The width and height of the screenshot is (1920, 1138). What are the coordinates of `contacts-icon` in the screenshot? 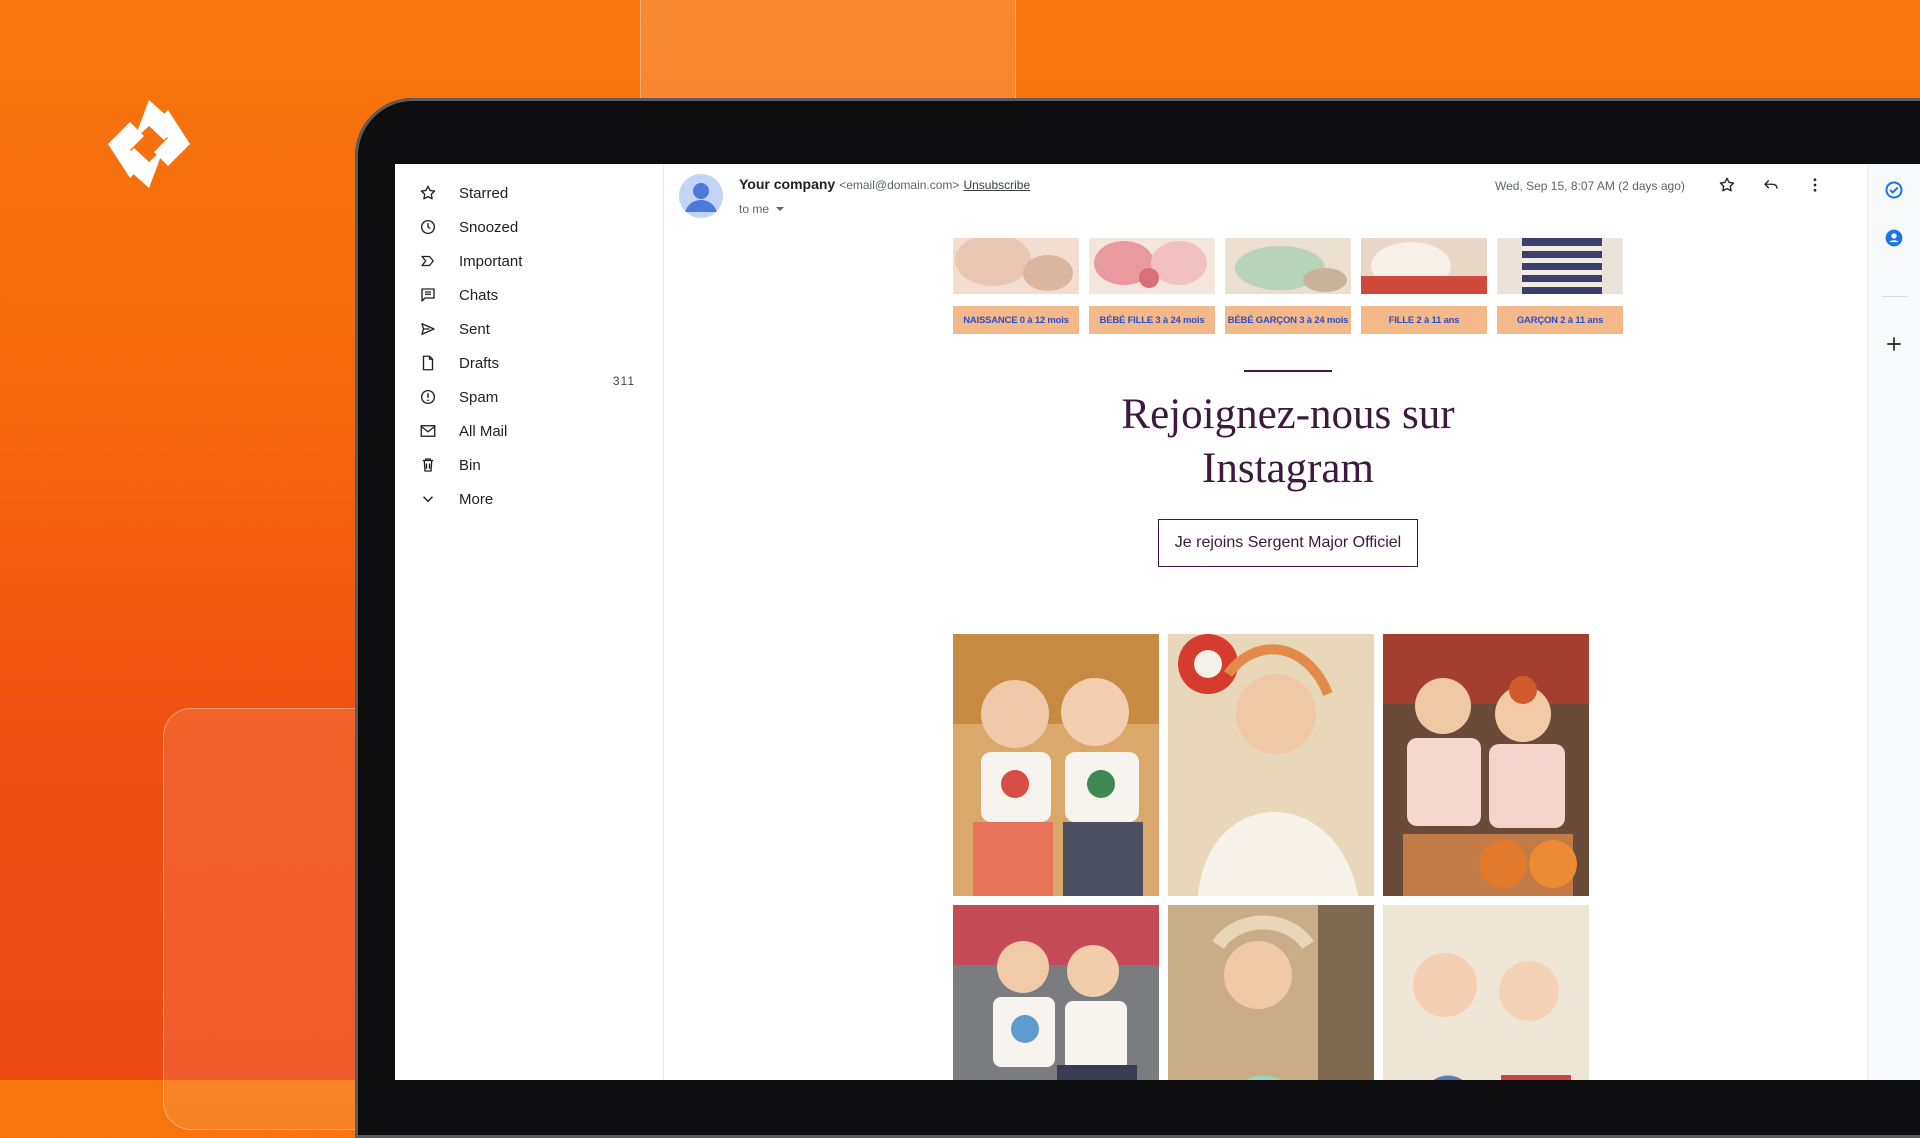 It's located at (1894, 238).